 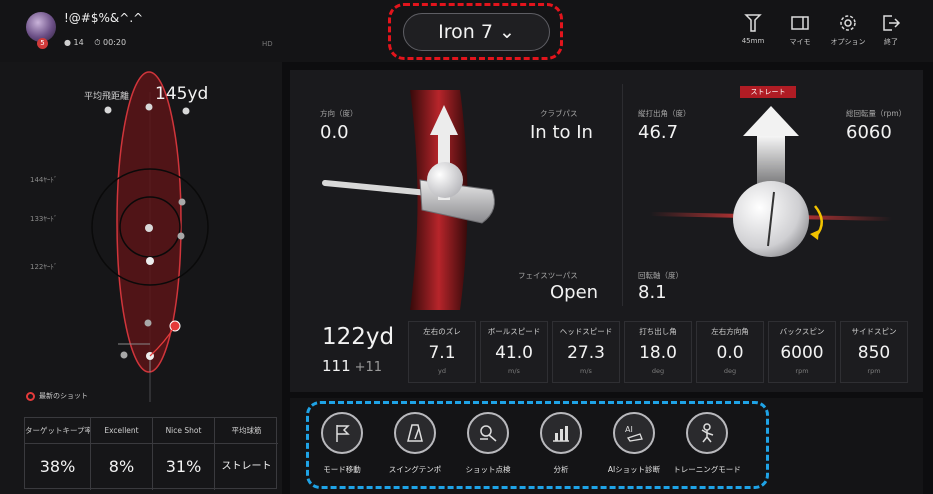 I want to click on flag-icon, so click(x=343, y=433).